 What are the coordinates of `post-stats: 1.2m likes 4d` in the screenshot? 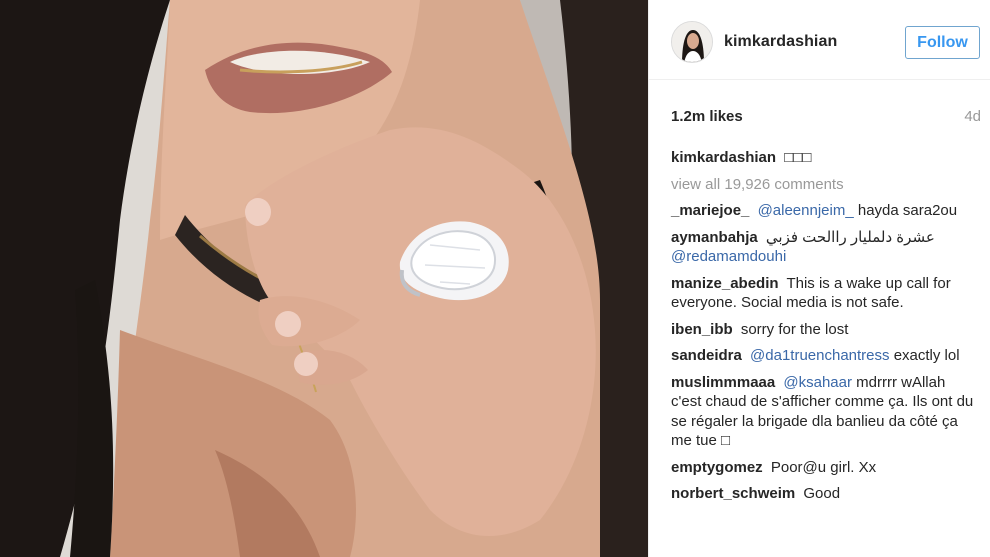 It's located at (826, 118).